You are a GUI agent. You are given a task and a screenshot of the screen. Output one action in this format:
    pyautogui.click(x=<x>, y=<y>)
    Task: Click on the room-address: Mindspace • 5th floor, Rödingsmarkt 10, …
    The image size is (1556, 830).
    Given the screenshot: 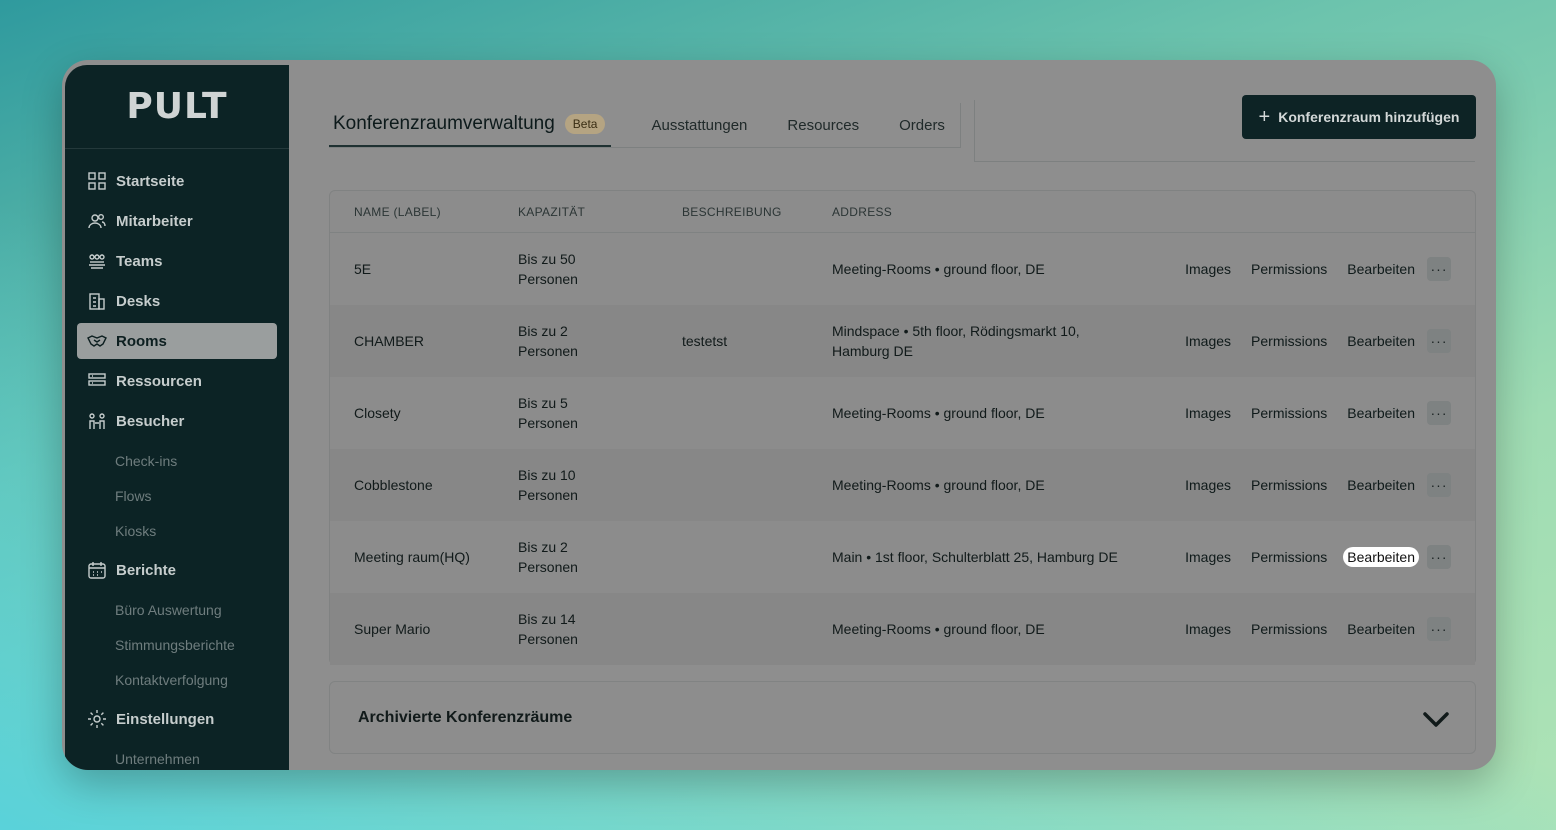 What is the action you would take?
    pyautogui.click(x=956, y=341)
    